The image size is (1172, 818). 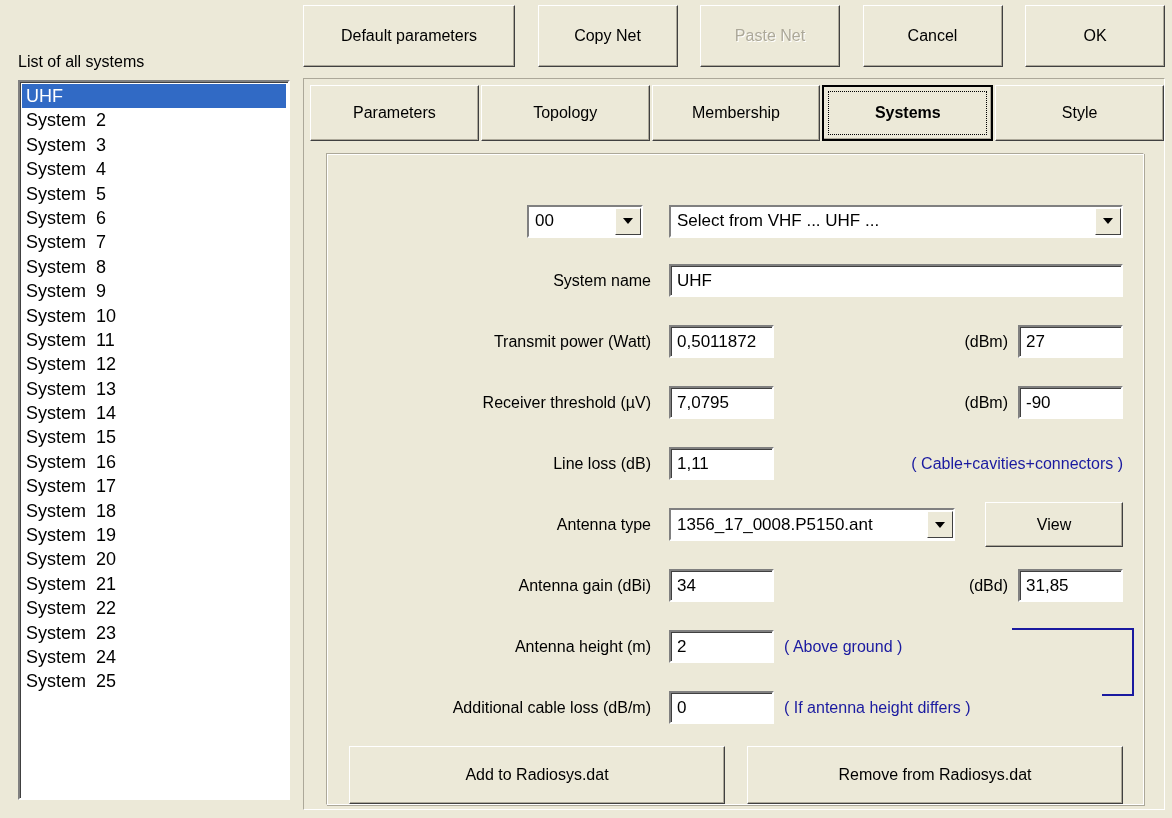 I want to click on list-item: System 15, so click(x=154, y=437).